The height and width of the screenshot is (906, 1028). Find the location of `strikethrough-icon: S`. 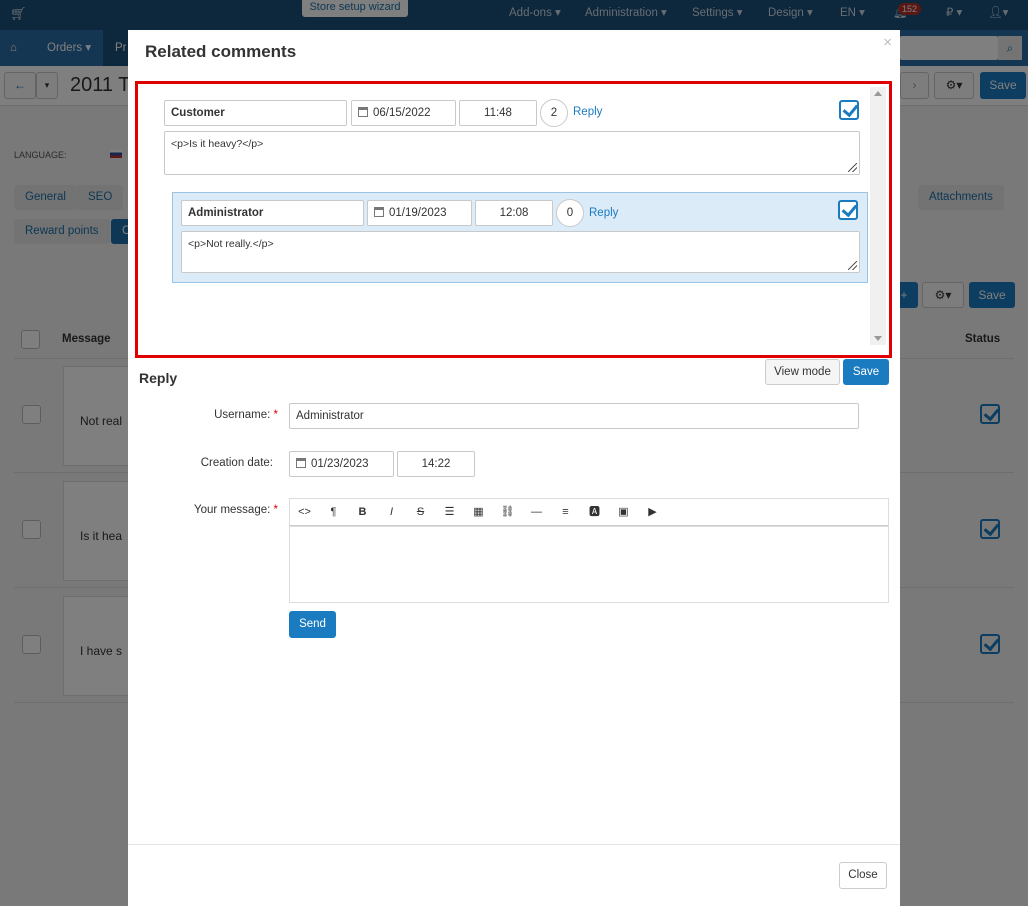

strikethrough-icon: S is located at coordinates (420, 512).